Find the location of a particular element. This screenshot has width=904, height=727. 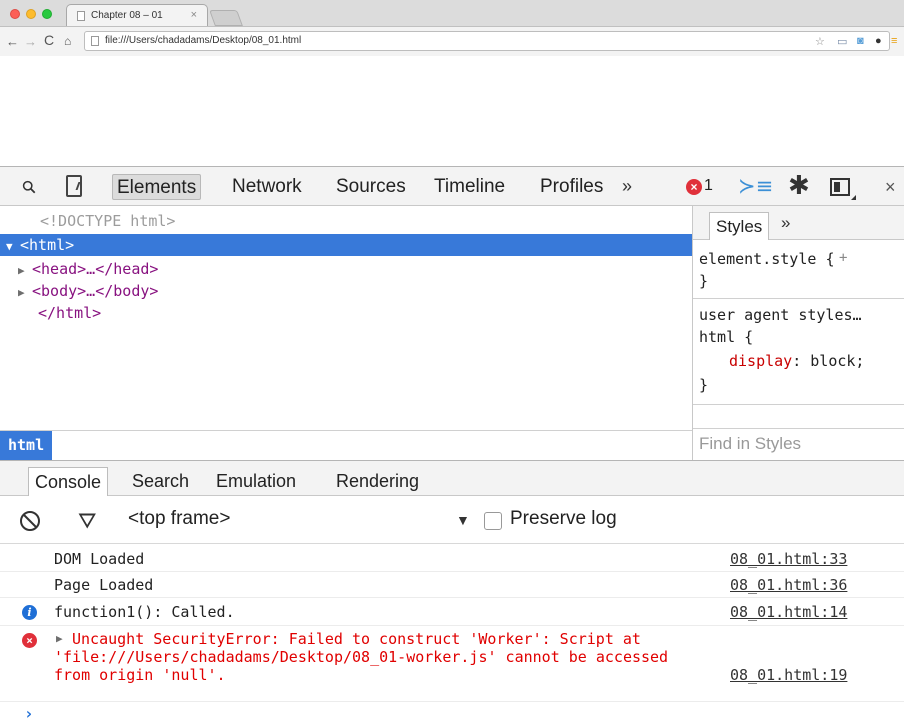

preserve-log-label: Preserve log is located at coordinates (563, 519).